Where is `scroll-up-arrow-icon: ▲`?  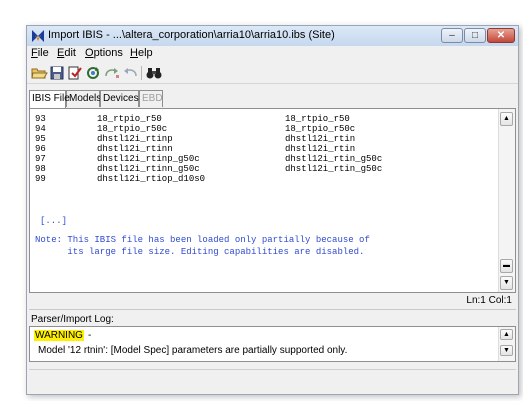 scroll-up-arrow-icon: ▲ is located at coordinates (506, 119).